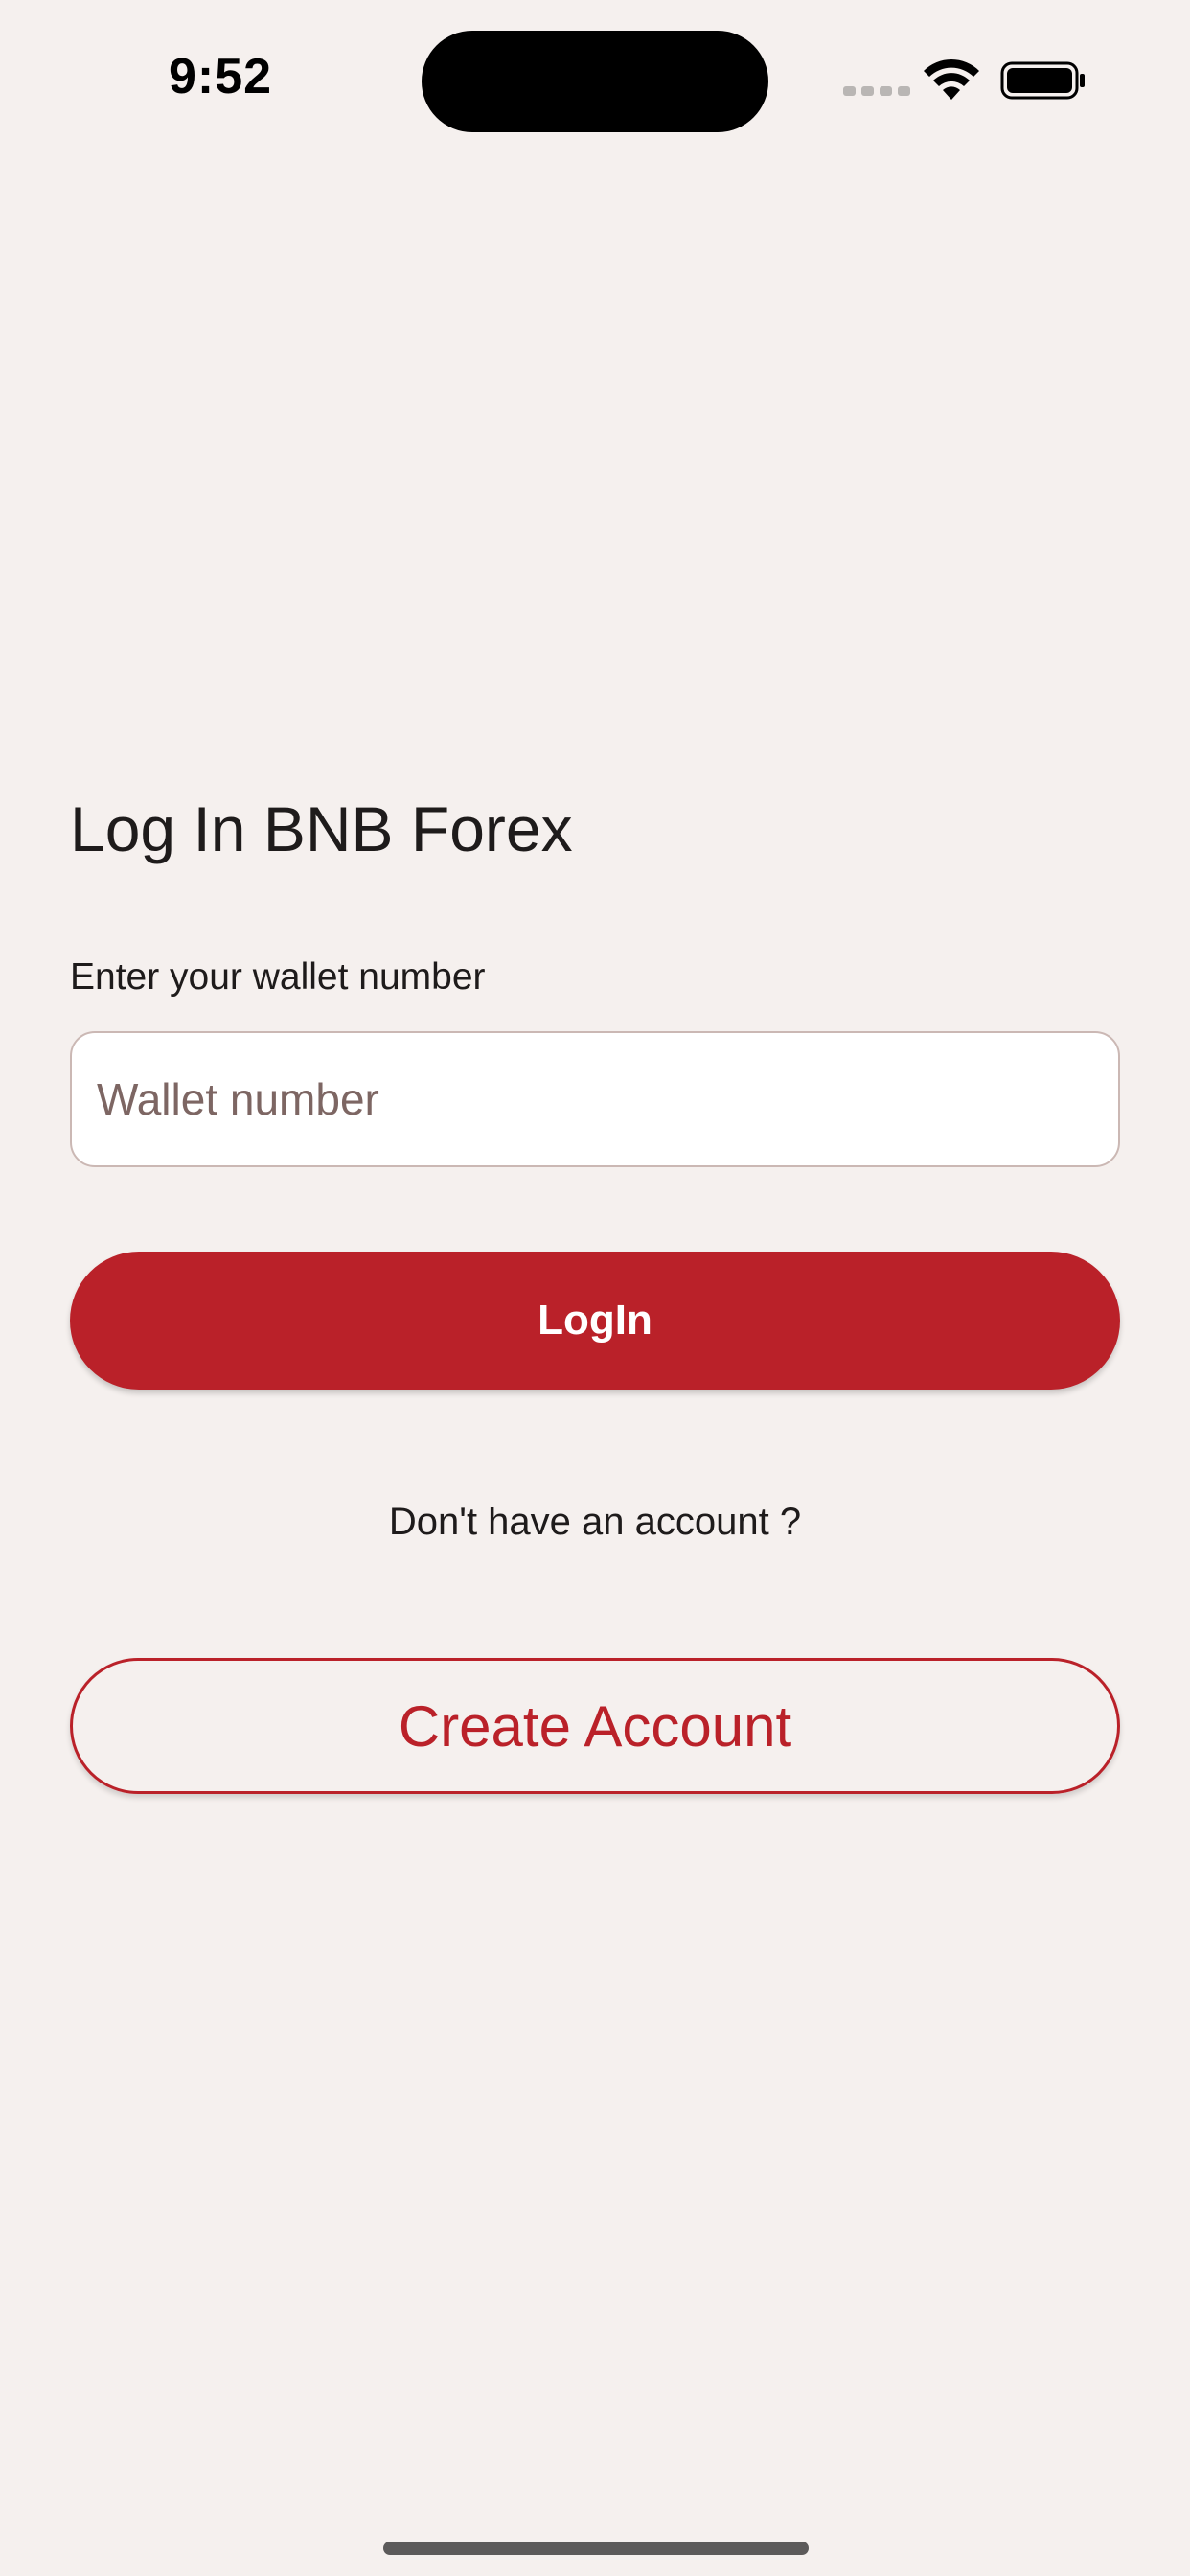 The image size is (1190, 2576). Describe the element at coordinates (876, 91) in the screenshot. I see `signal-dots-icon` at that location.